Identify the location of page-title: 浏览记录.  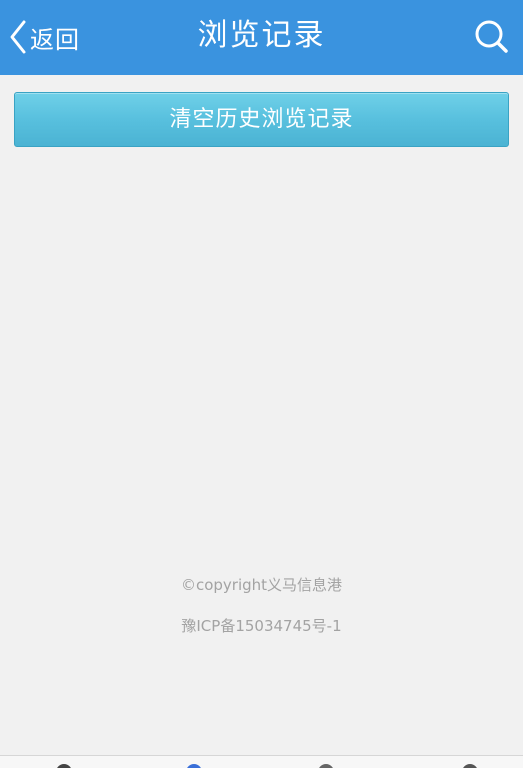
(261, 35).